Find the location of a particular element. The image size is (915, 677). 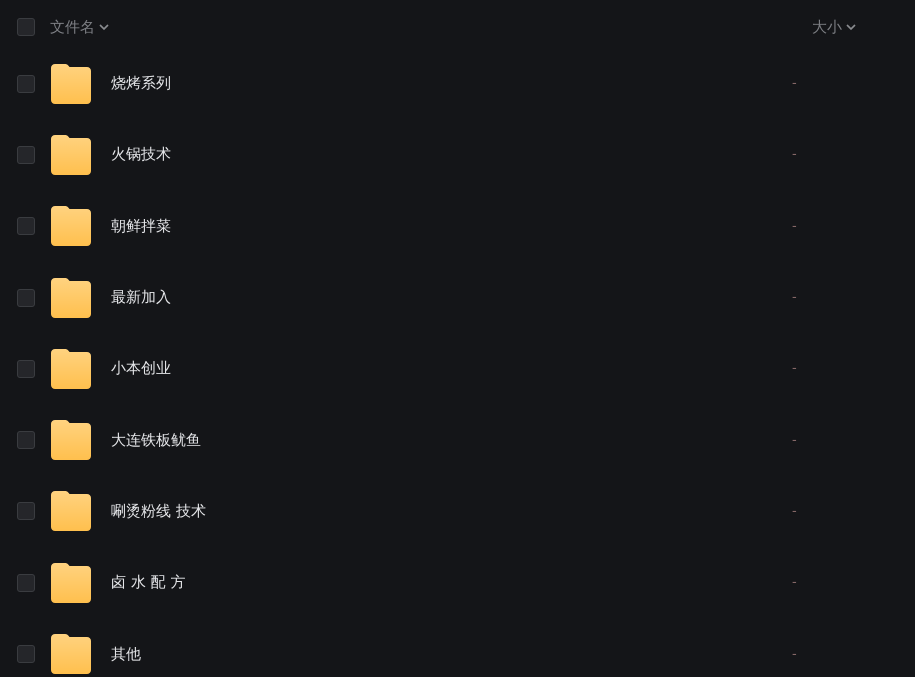

file-name: 烧烤系列 is located at coordinates (451, 84).